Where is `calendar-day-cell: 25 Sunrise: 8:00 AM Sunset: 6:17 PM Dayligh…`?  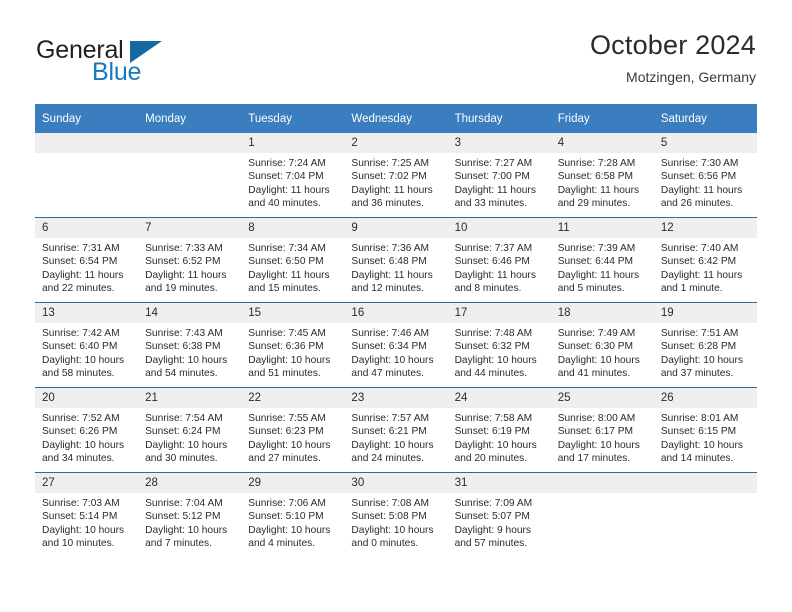 calendar-day-cell: 25 Sunrise: 8:00 AM Sunset: 6:17 PM Dayligh… is located at coordinates (602, 430).